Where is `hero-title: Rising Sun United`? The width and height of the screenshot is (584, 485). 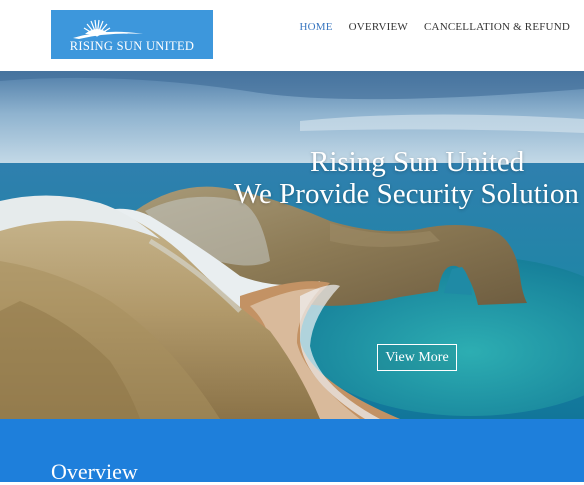 hero-title: Rising Sun United is located at coordinates (417, 162).